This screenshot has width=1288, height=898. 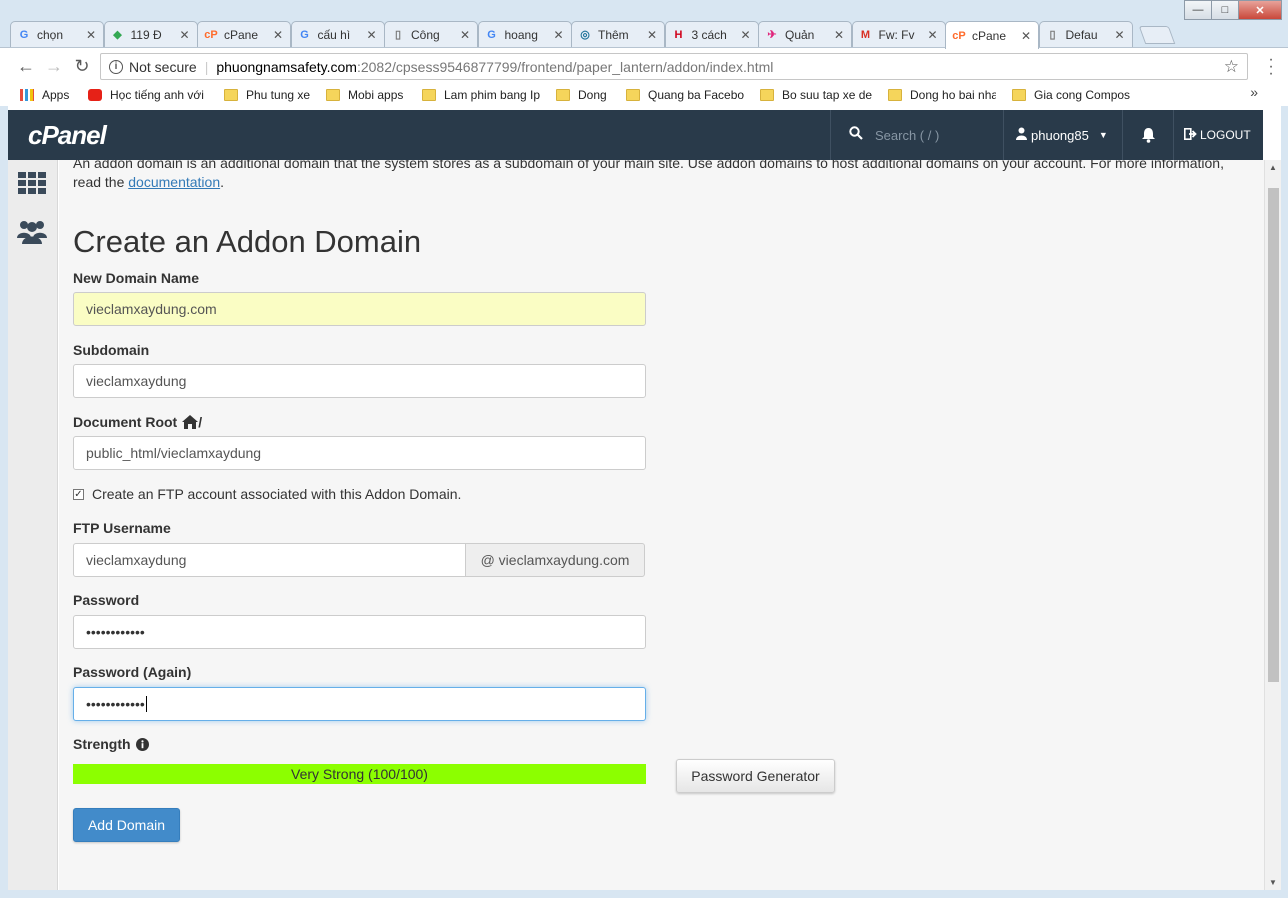 I want to click on bookmark-item: Học tiếng anh với Eng, so click(x=148, y=95).